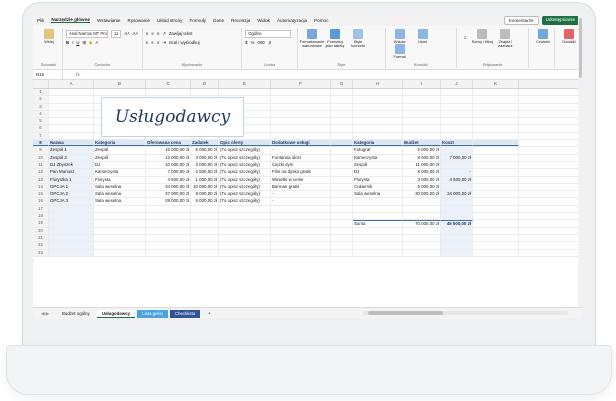 This screenshot has height=401, width=616. I want to click on shrink-font-icon: A˅, so click(135, 33).